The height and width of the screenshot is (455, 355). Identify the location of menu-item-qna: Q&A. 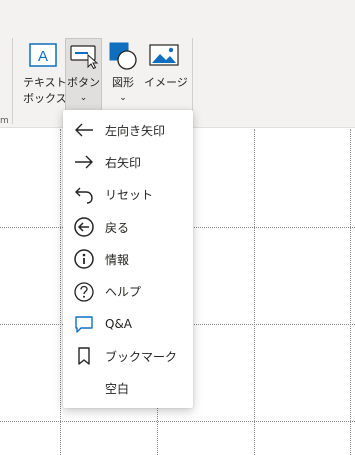
(128, 324).